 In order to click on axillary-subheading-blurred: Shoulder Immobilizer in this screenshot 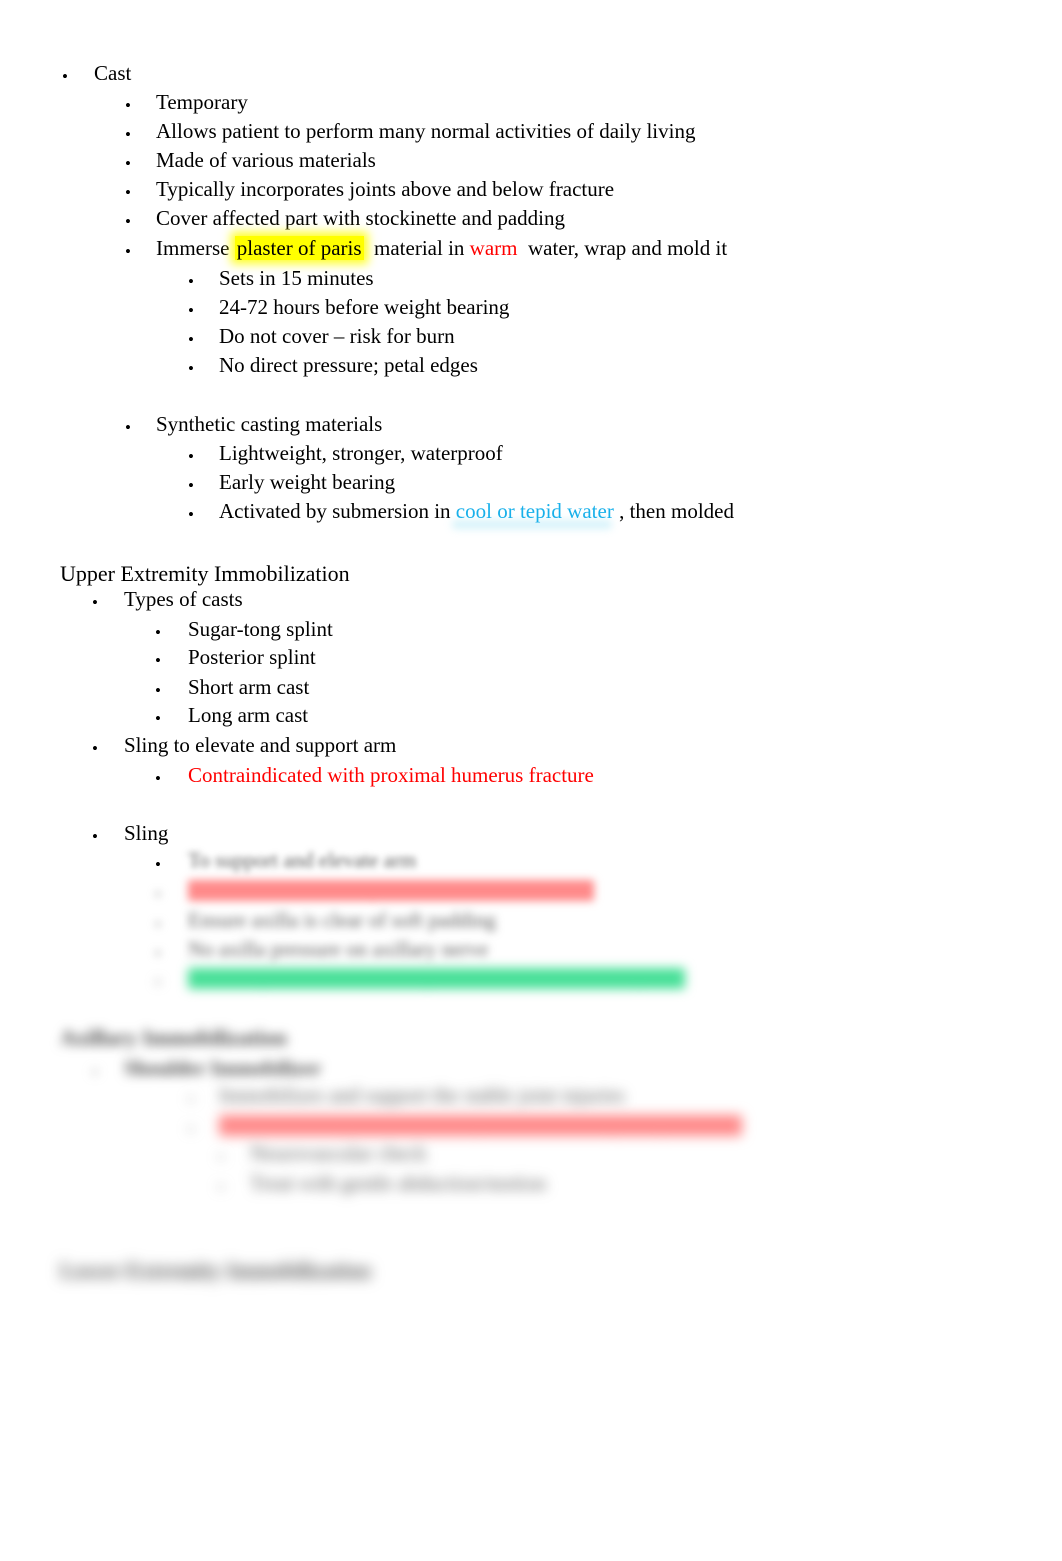, I will do `click(223, 1068)`.